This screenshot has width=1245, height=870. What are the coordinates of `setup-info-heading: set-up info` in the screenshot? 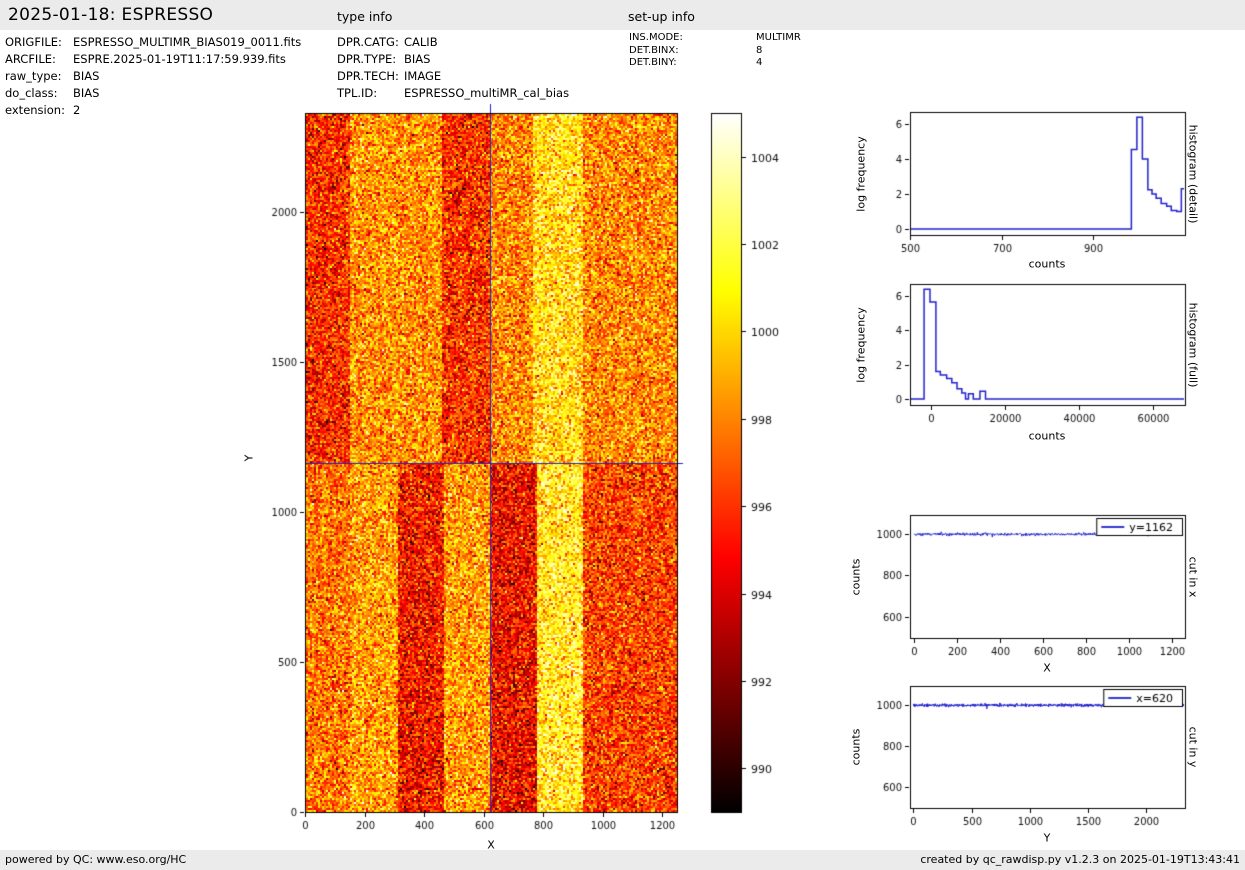 It's located at (661, 16).